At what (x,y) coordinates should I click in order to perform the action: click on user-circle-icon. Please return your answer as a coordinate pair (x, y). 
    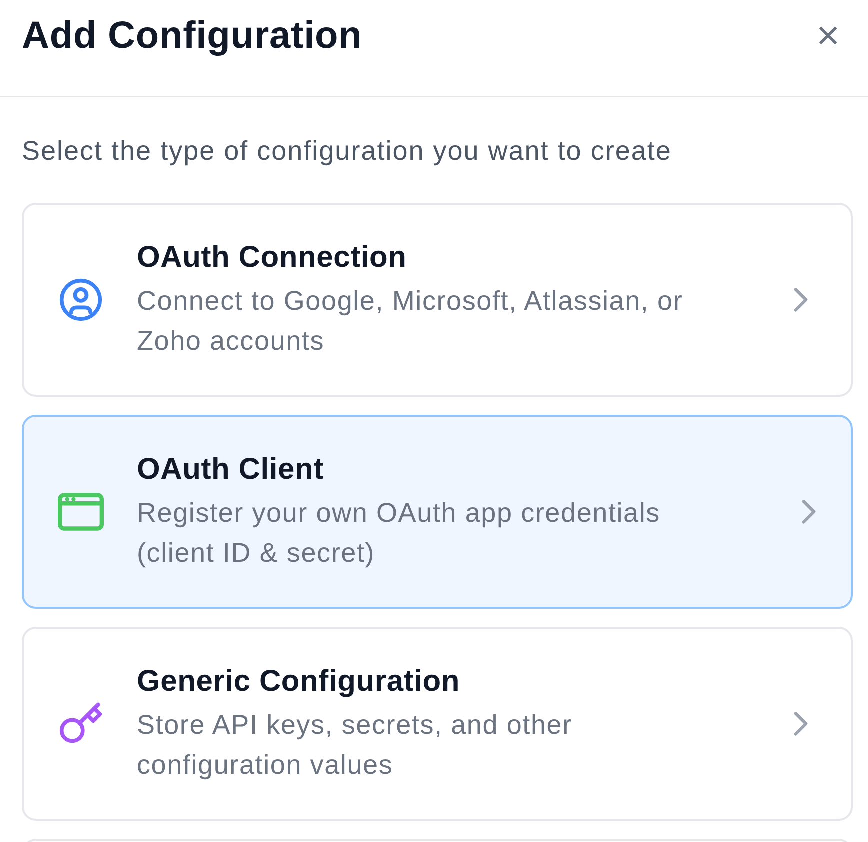
    Looking at the image, I should click on (81, 300).